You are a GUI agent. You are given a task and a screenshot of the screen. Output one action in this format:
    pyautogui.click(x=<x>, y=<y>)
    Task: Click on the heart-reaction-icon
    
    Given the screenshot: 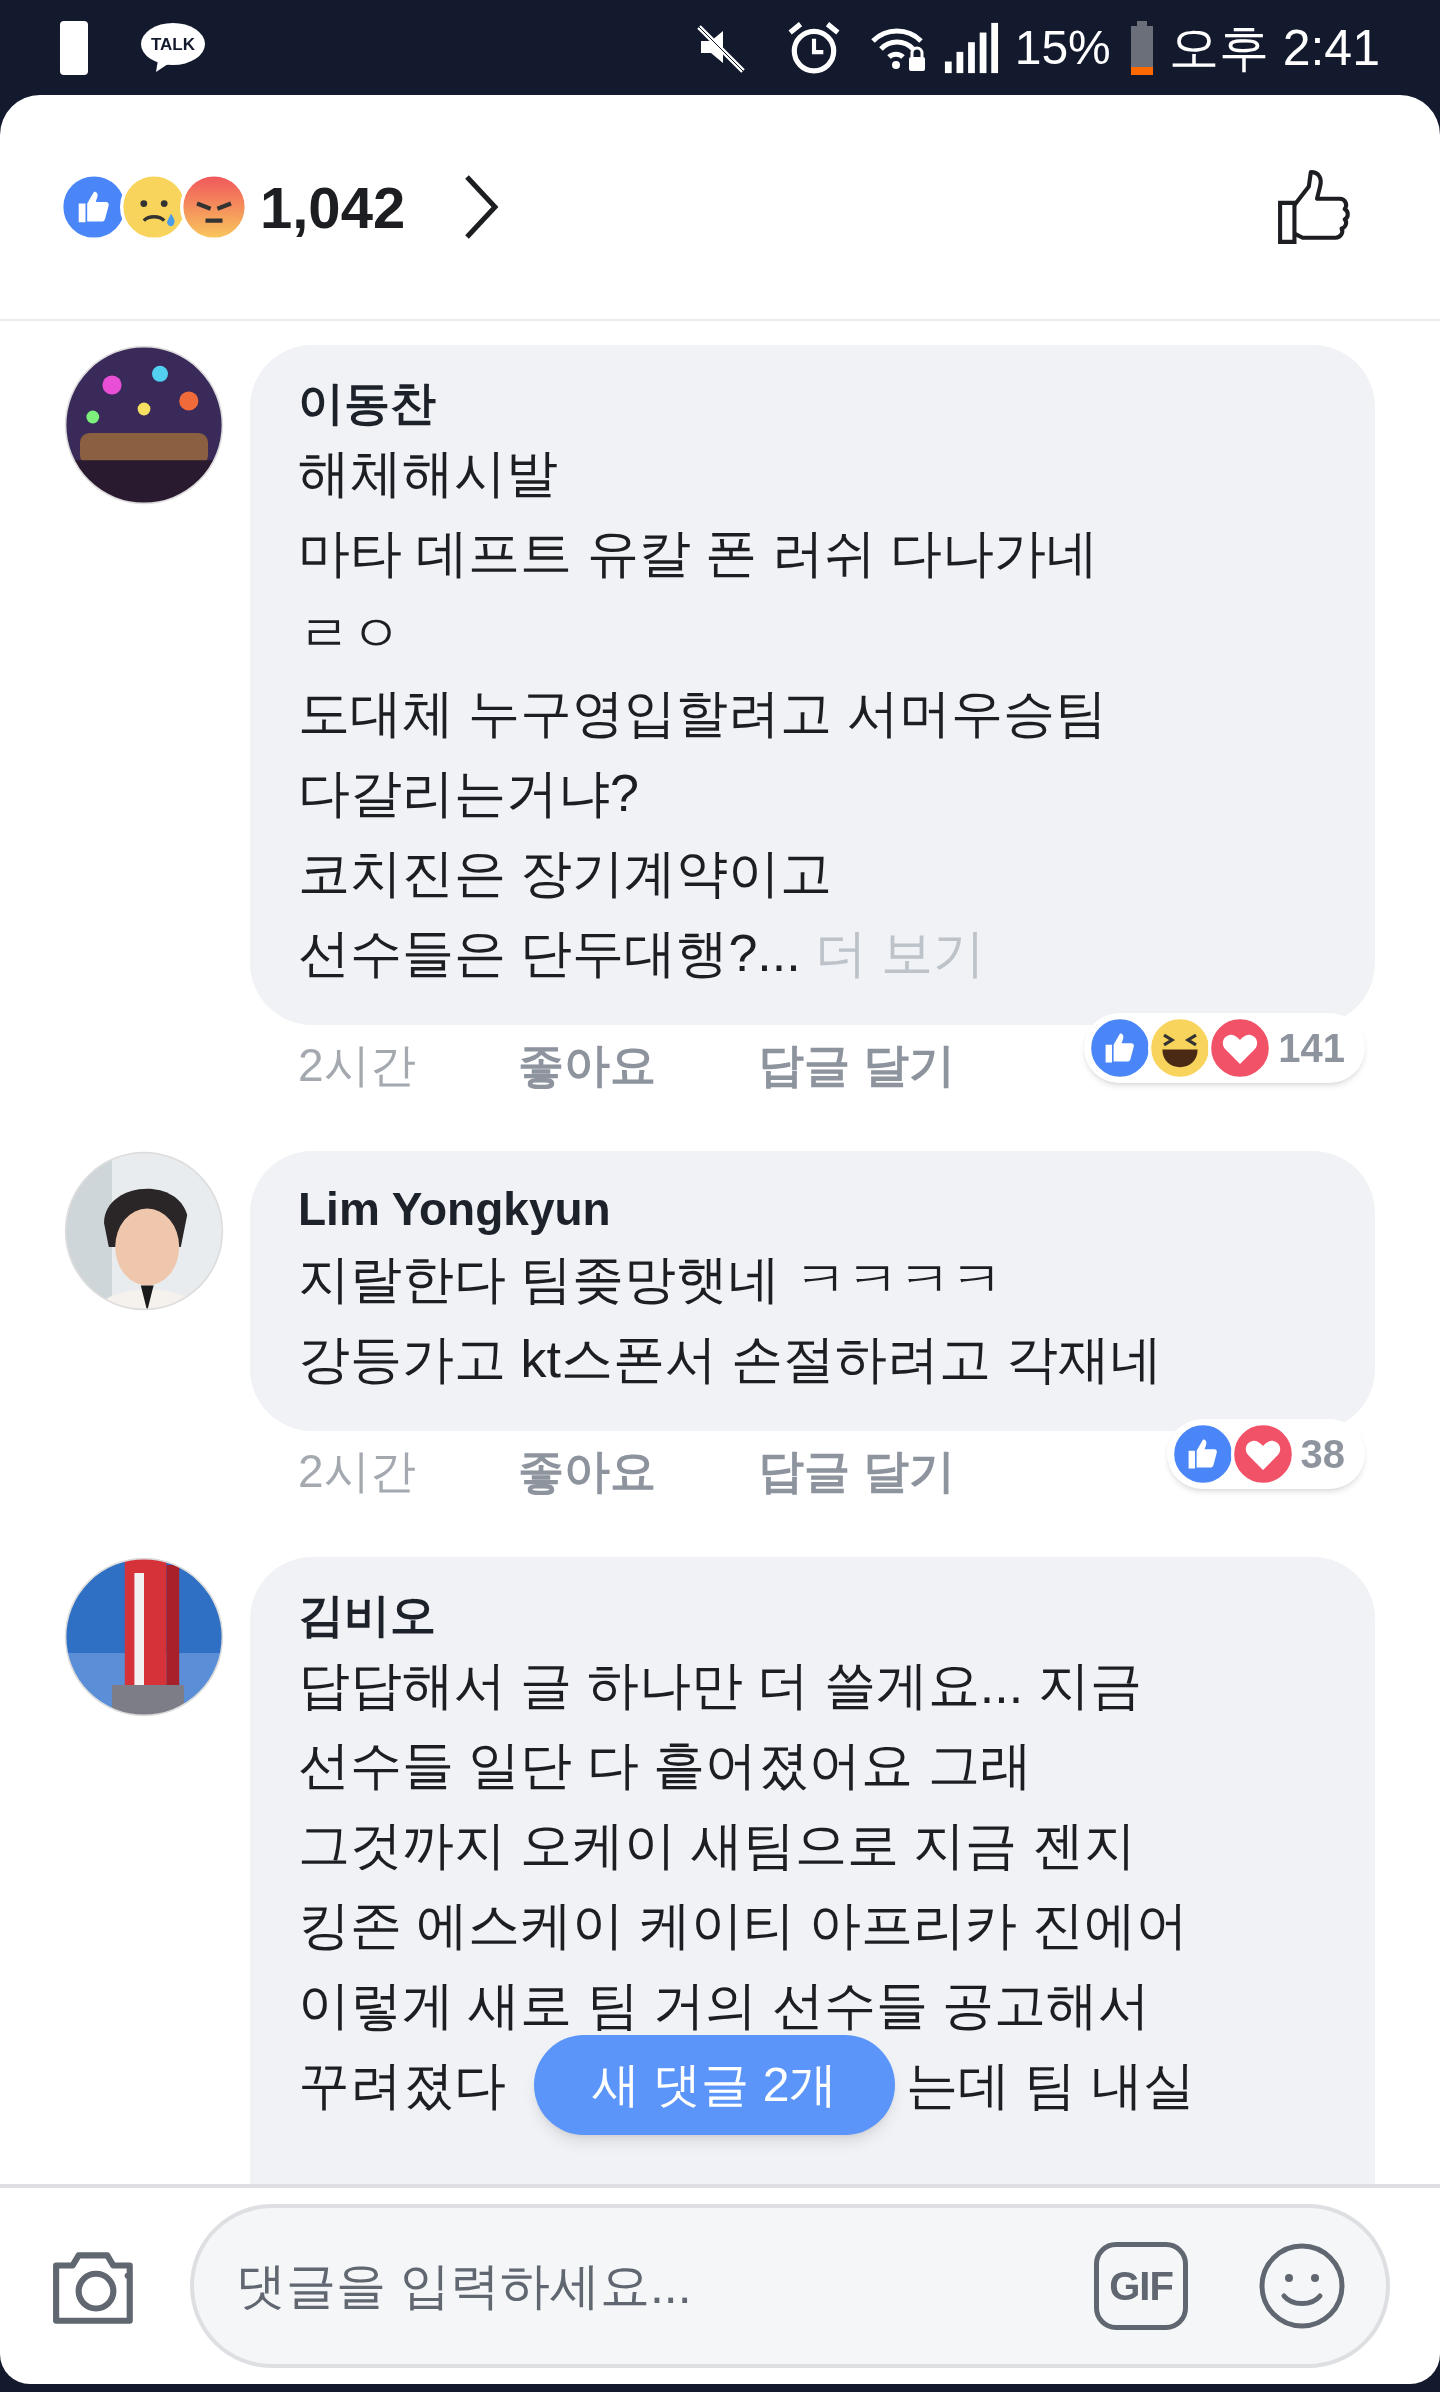 What is the action you would take?
    pyautogui.click(x=1262, y=1454)
    